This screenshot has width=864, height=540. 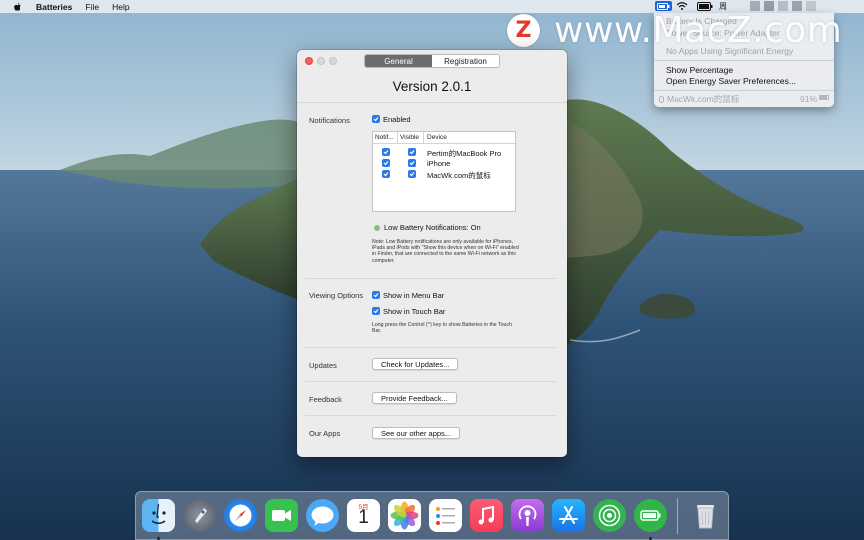 I want to click on podcasts-icon, so click(x=527, y=515).